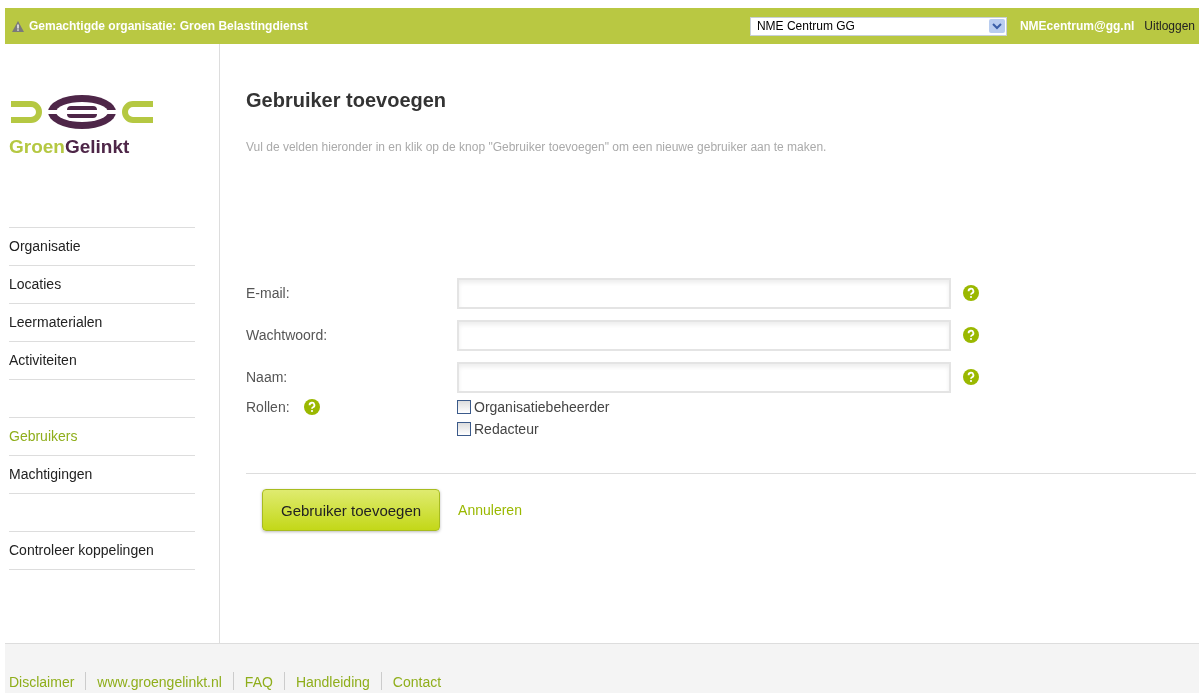 The image size is (1199, 693). I want to click on nav-item: Organisatie, so click(102, 247).